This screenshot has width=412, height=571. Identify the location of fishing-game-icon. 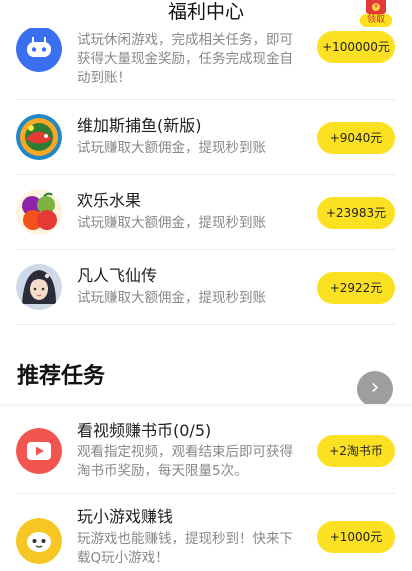
(39, 137).